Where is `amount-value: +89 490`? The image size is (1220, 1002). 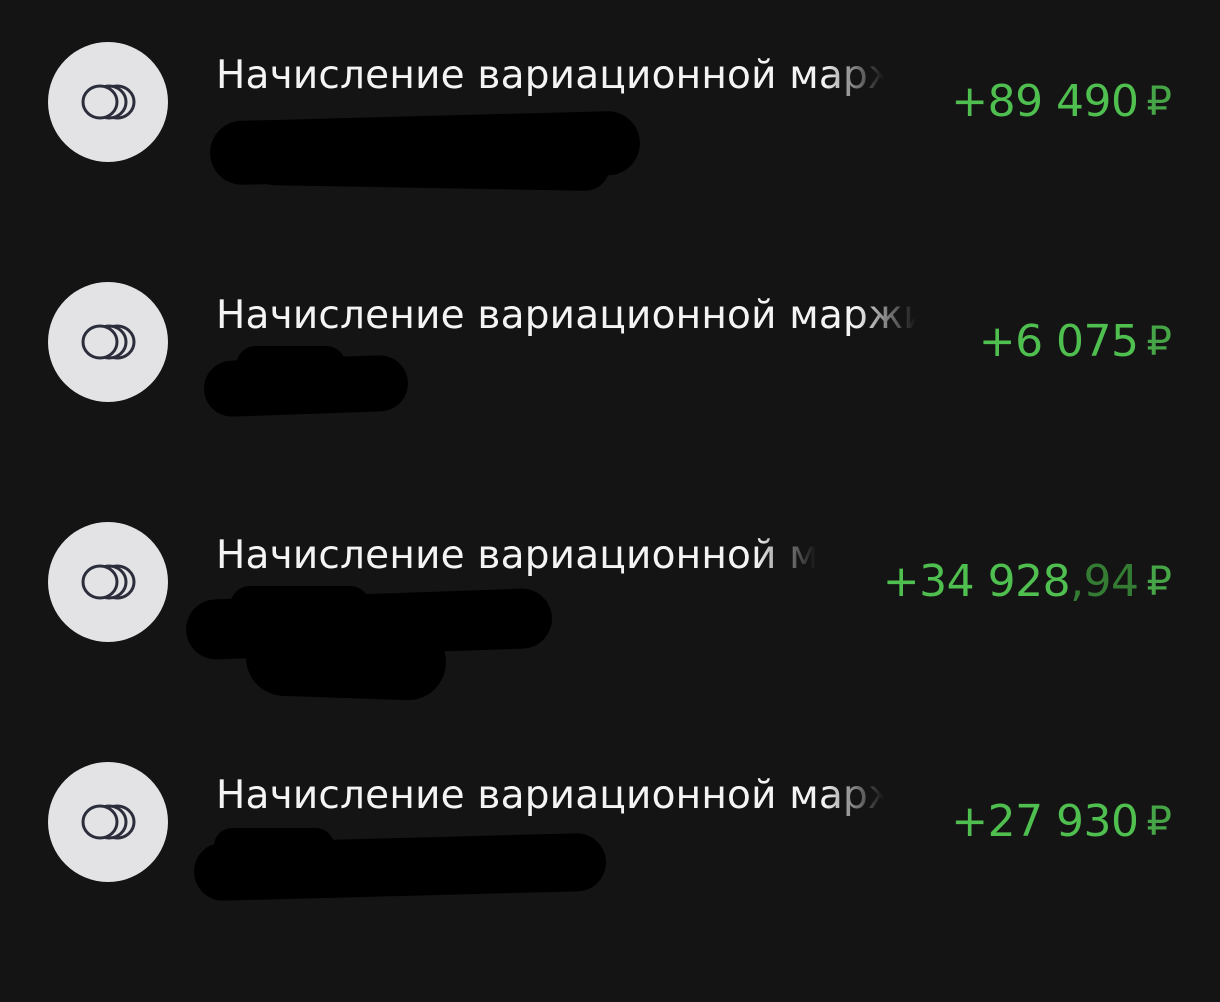 amount-value: +89 490 is located at coordinates (1045, 101).